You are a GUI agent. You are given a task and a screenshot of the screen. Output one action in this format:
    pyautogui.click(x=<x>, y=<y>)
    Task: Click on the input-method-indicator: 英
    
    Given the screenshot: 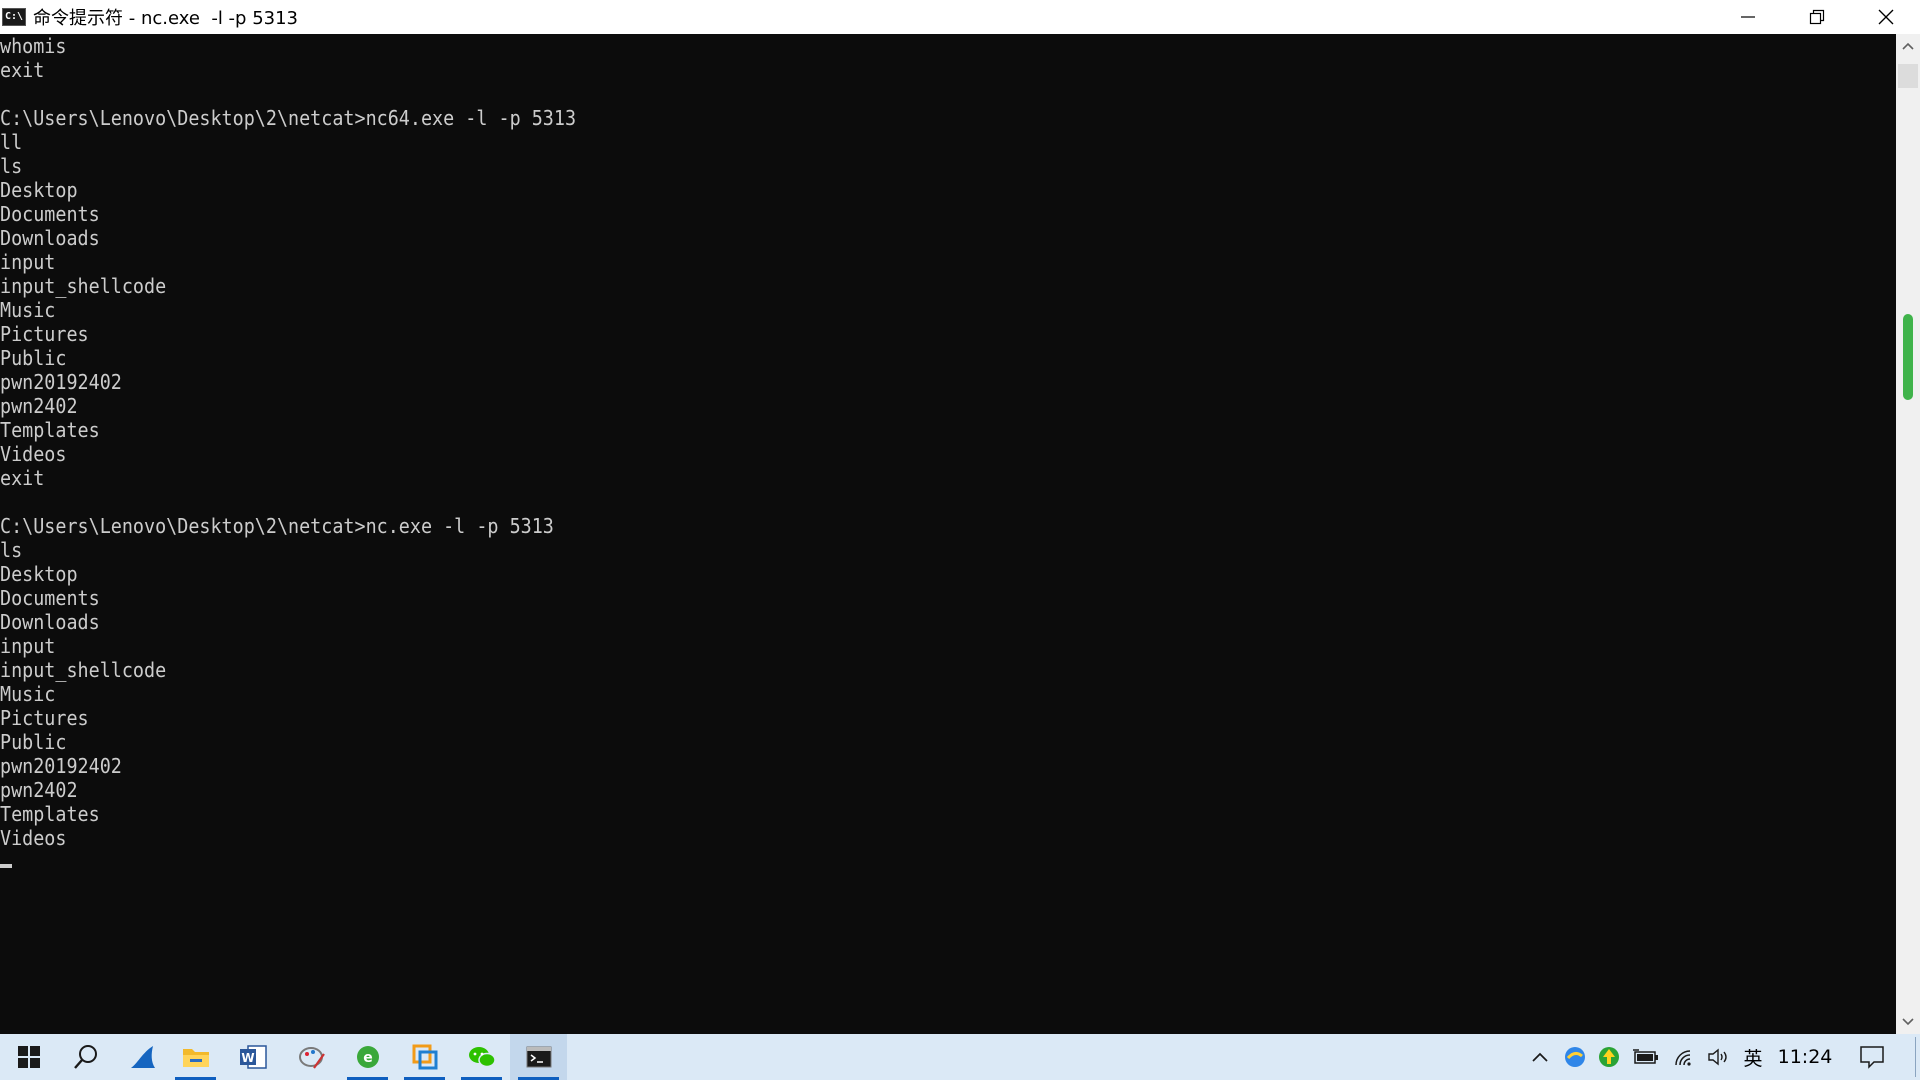 What is the action you would take?
    pyautogui.click(x=1753, y=1057)
    